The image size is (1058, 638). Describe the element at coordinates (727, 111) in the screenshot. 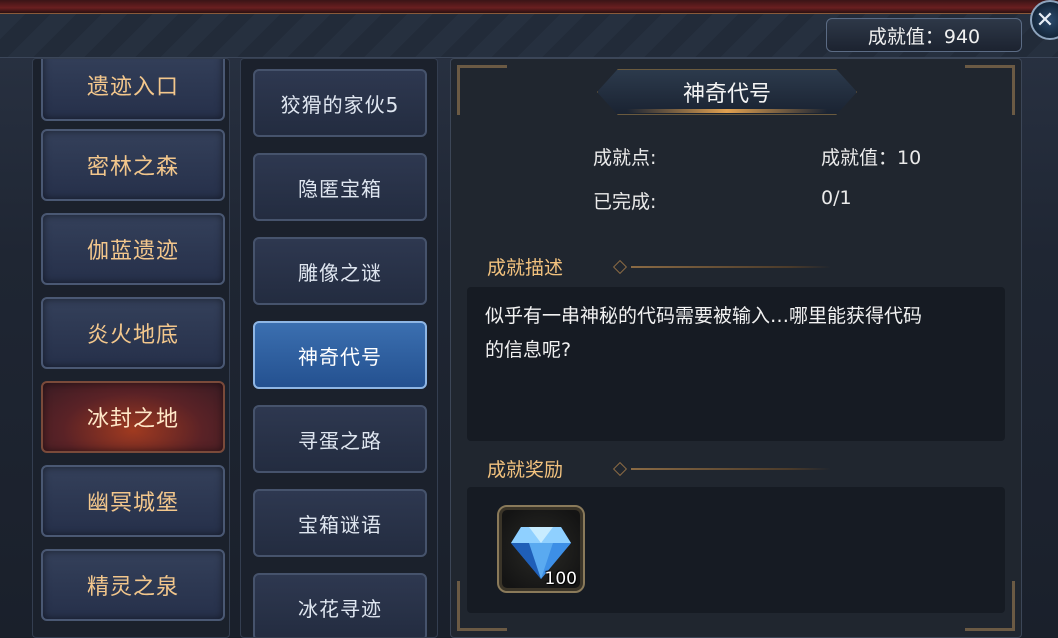

I see `title-glow` at that location.